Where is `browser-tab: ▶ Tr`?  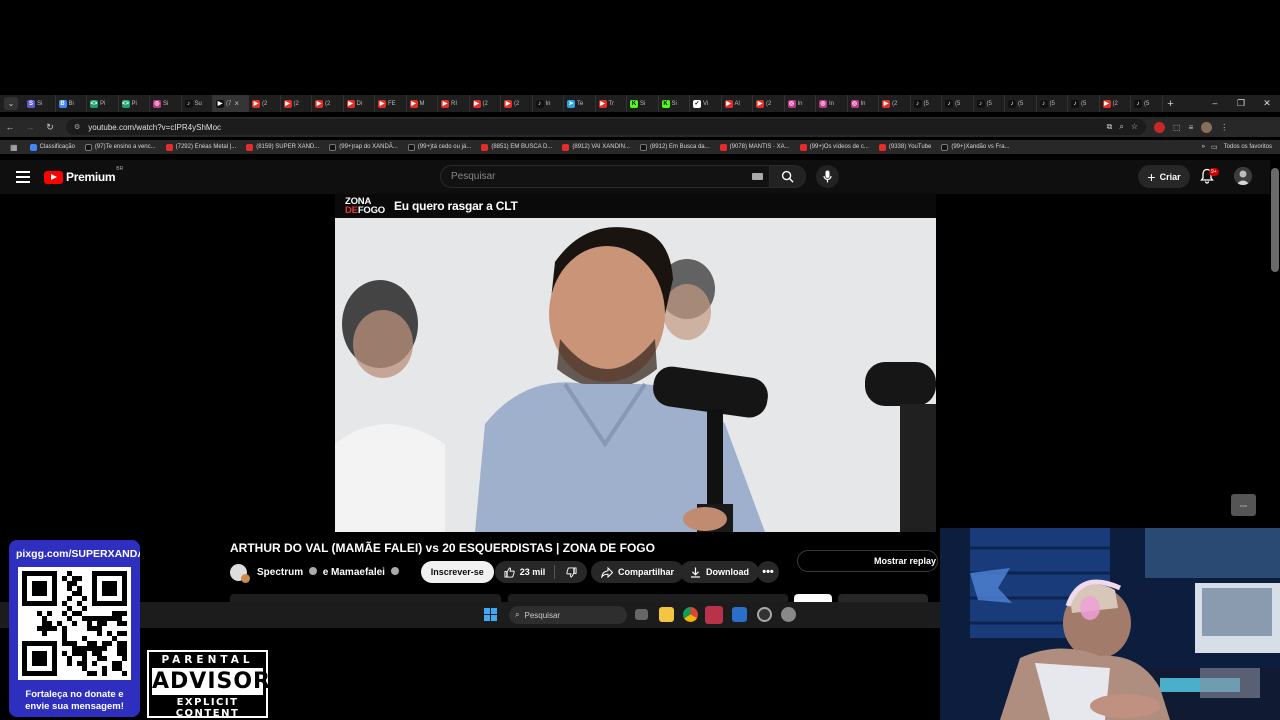
browser-tab: ▶ Tr is located at coordinates (611, 103).